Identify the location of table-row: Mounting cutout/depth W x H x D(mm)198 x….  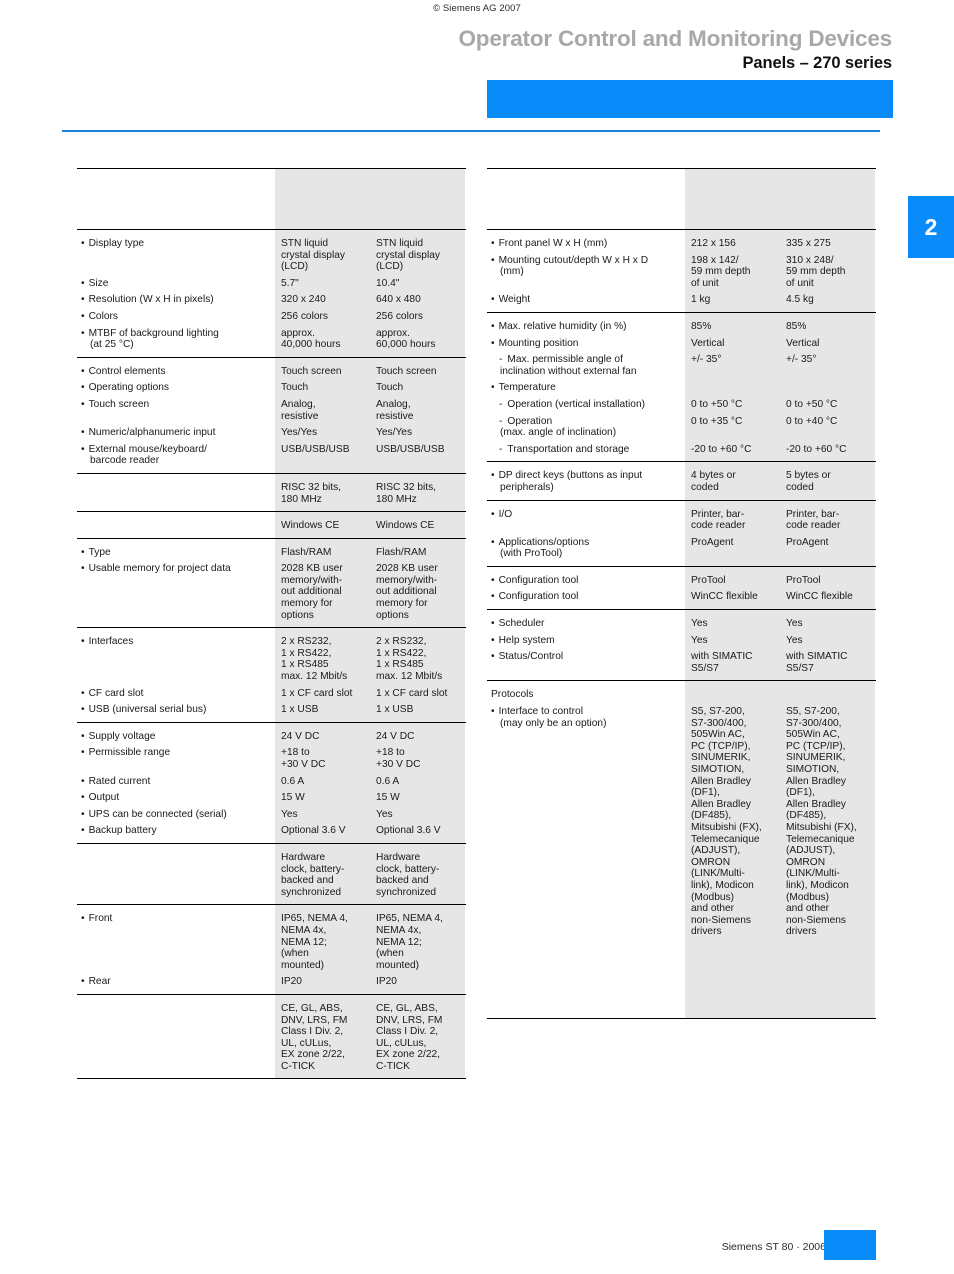
(681, 272).